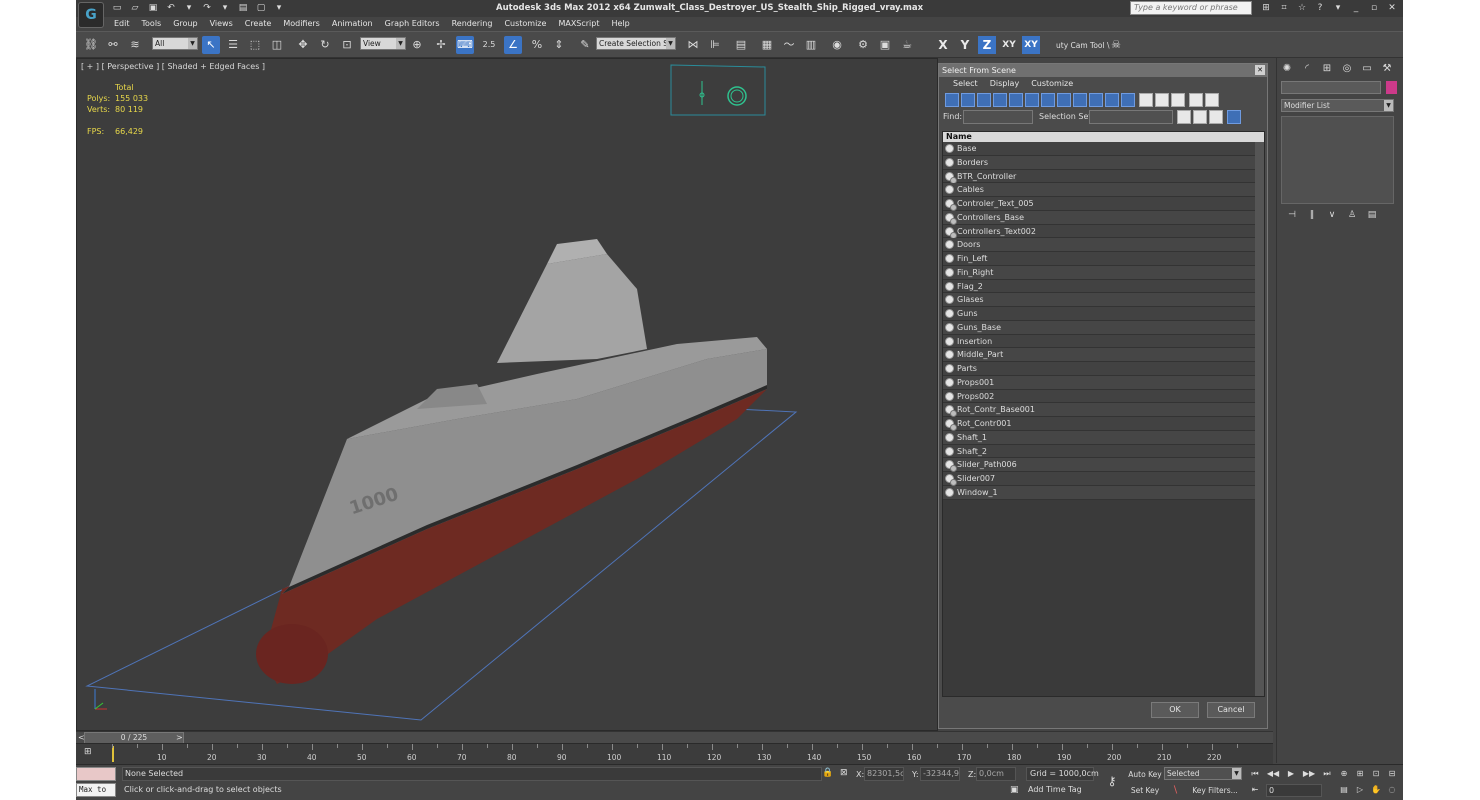  I want to click on restore-icon: ▫, so click(1374, 8).